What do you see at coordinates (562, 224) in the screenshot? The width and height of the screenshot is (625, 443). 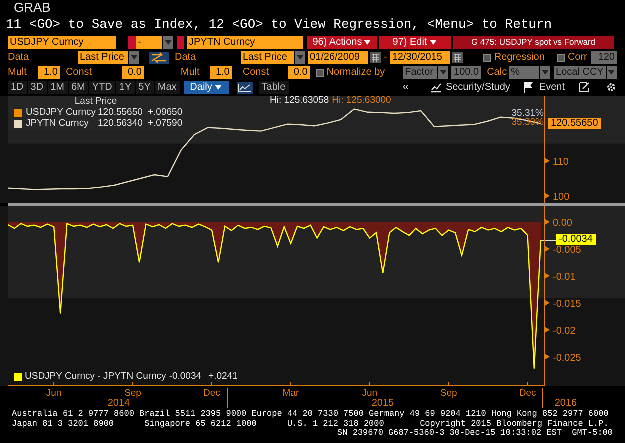 I see `axis-label: 0.00` at bounding box center [562, 224].